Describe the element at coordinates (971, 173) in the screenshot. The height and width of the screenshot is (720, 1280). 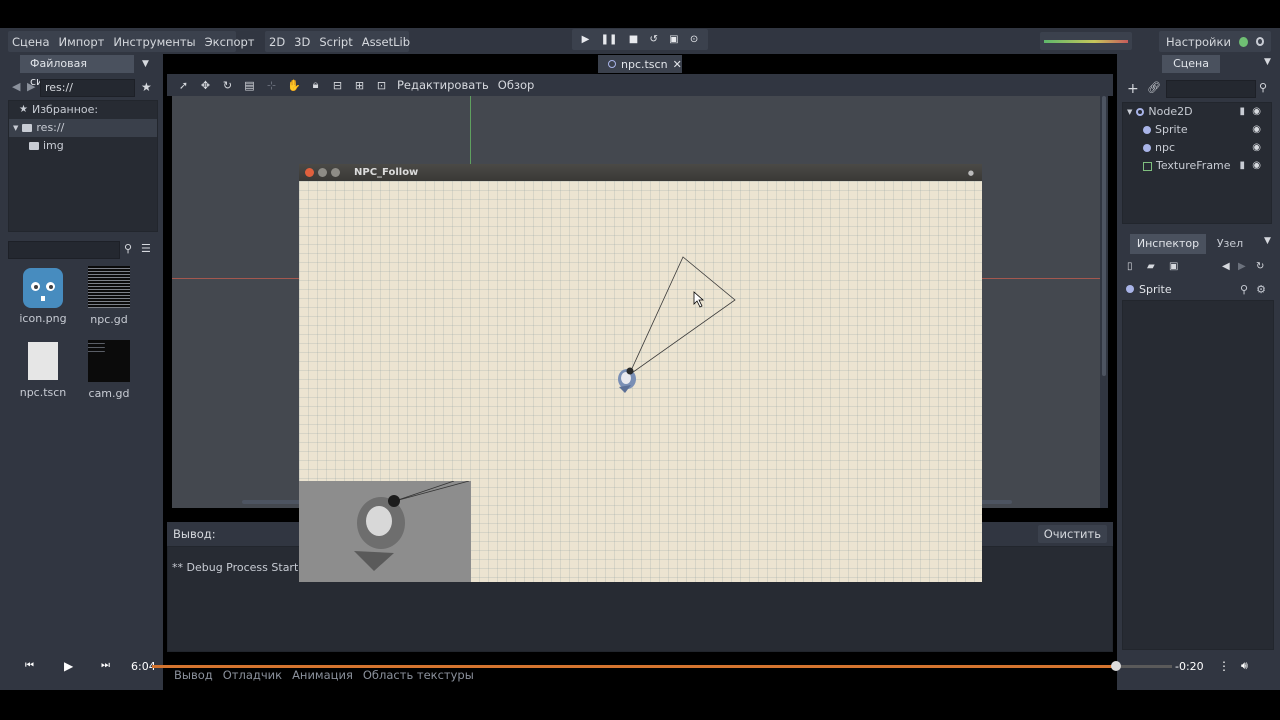
I see `window-menu-icon: ●` at that location.